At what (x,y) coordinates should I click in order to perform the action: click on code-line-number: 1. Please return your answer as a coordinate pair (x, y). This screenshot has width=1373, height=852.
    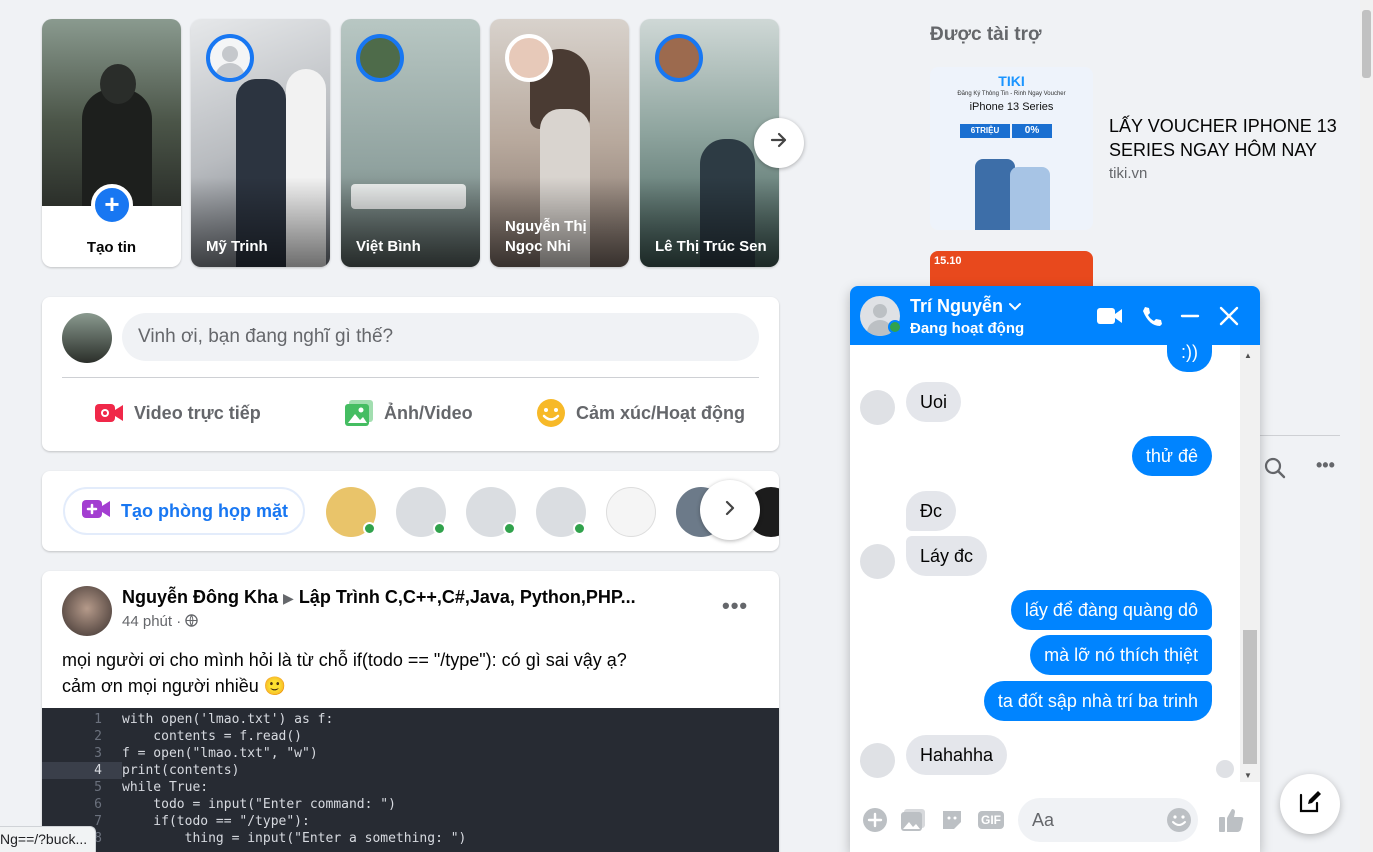
    Looking at the image, I should click on (98, 719).